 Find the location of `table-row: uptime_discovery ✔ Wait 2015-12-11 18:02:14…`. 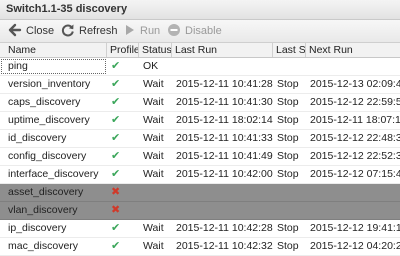

table-row: uptime_discovery ✔ Wait 2015-12-11 18:02:14… is located at coordinates (200, 121).